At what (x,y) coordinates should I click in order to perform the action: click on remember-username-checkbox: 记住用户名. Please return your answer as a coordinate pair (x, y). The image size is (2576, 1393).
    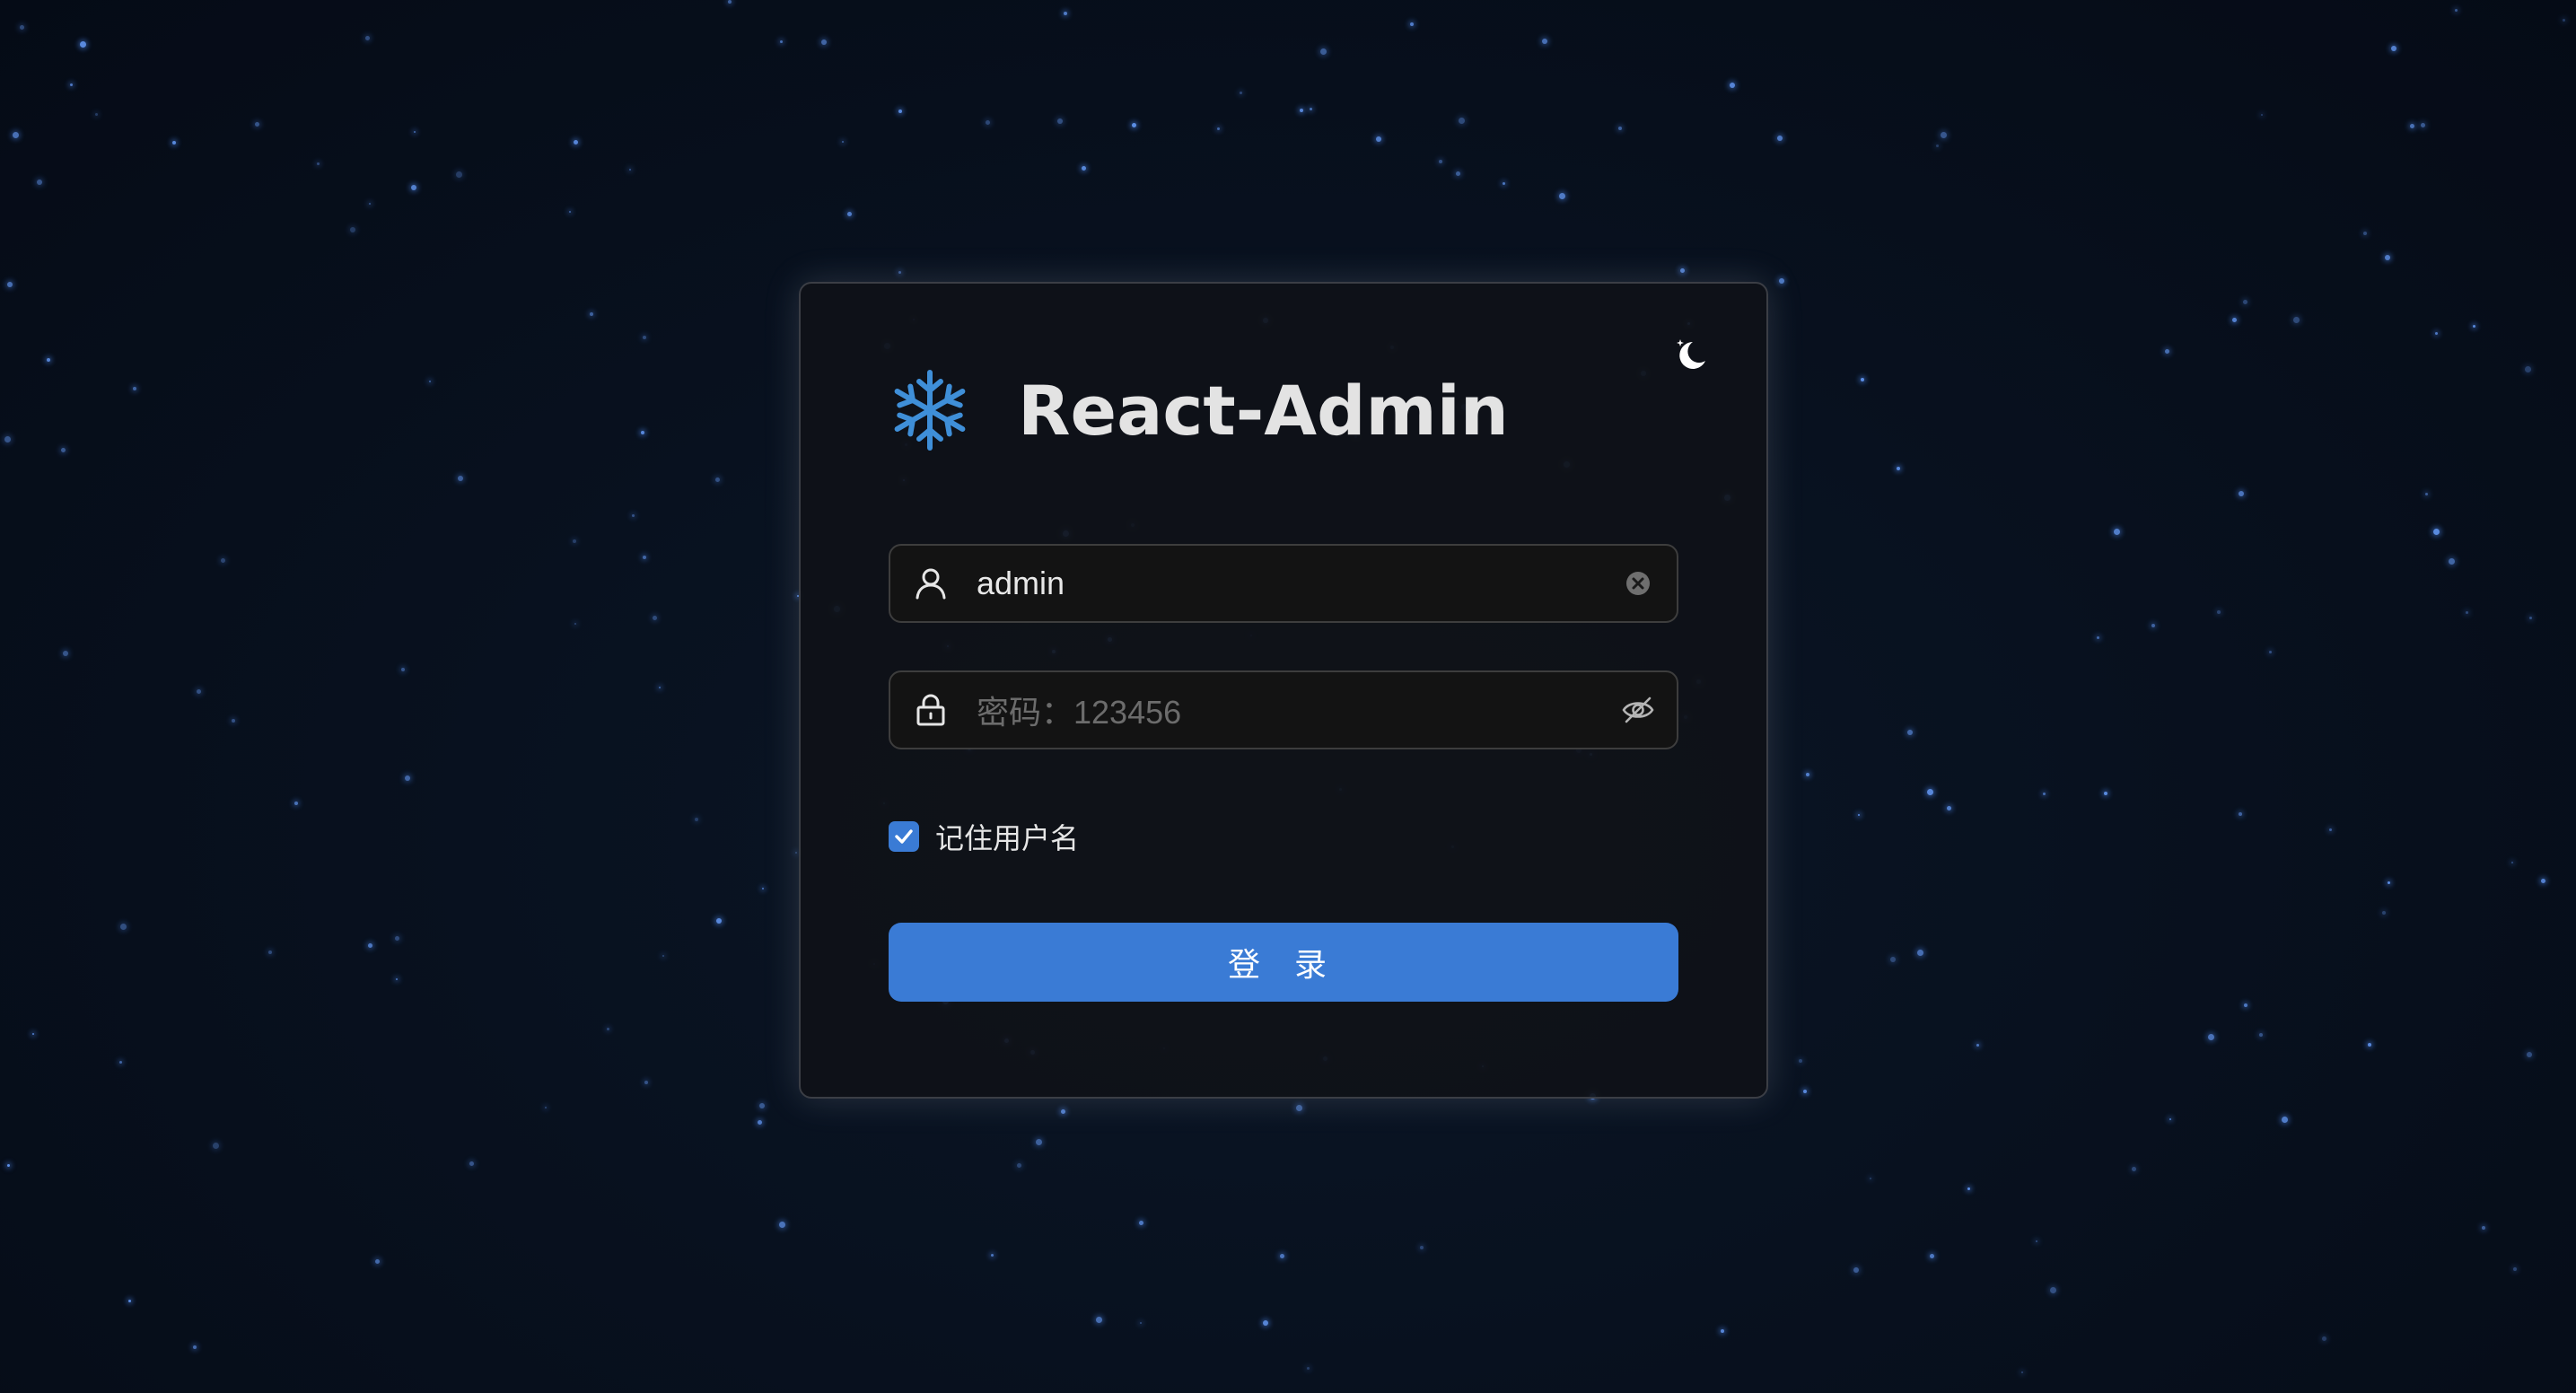
    Looking at the image, I should click on (984, 837).